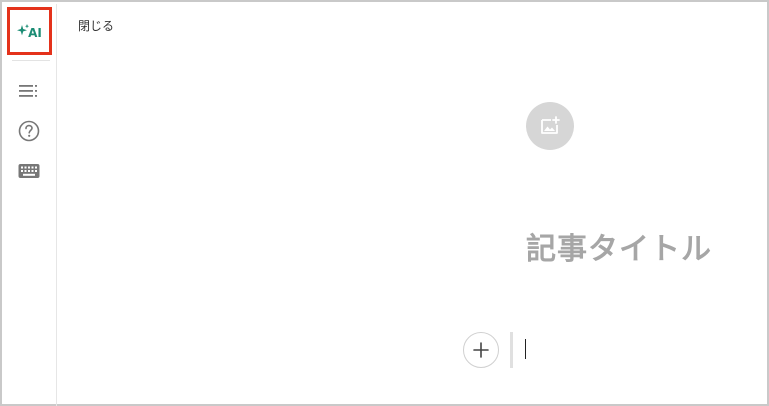 Image resolution: width=769 pixels, height=406 pixels. I want to click on block-indicator, so click(511, 350).